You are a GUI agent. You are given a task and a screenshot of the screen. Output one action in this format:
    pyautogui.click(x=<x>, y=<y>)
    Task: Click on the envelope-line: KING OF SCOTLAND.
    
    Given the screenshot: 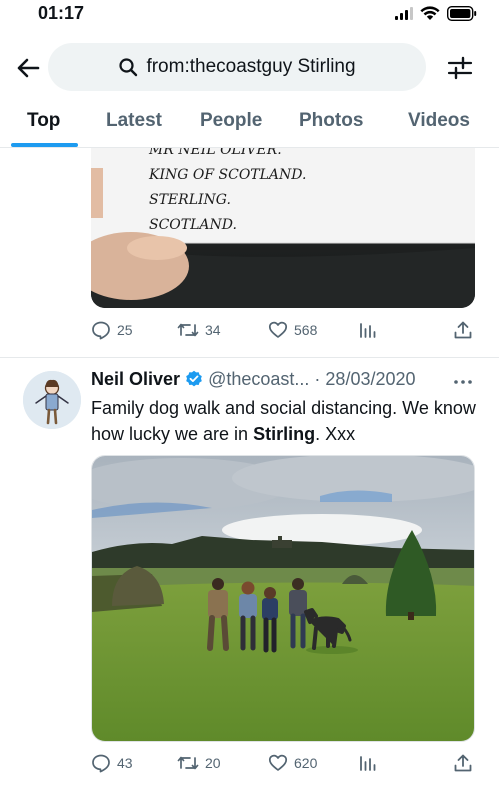 What is the action you would take?
    pyautogui.click(x=228, y=175)
    